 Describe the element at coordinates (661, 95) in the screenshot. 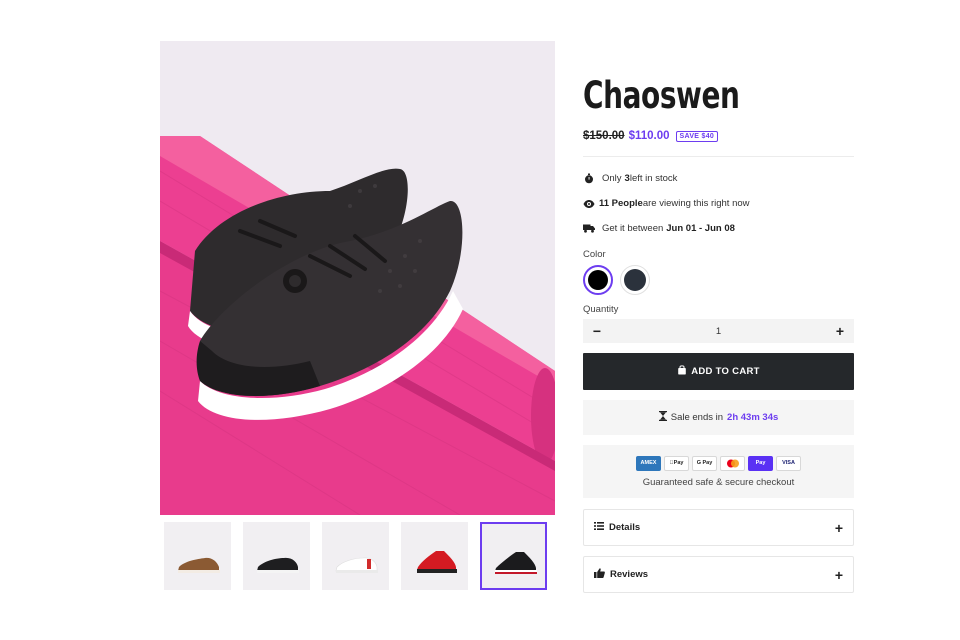

I see `product-title: Chaoswen` at that location.